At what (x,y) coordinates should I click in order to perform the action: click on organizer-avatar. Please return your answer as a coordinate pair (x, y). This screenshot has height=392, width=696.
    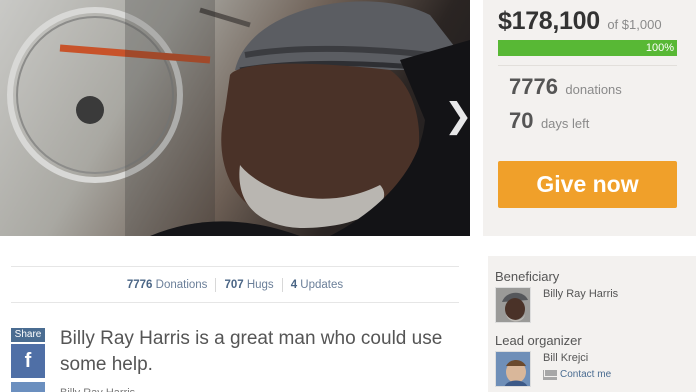
    Looking at the image, I should click on (513, 369).